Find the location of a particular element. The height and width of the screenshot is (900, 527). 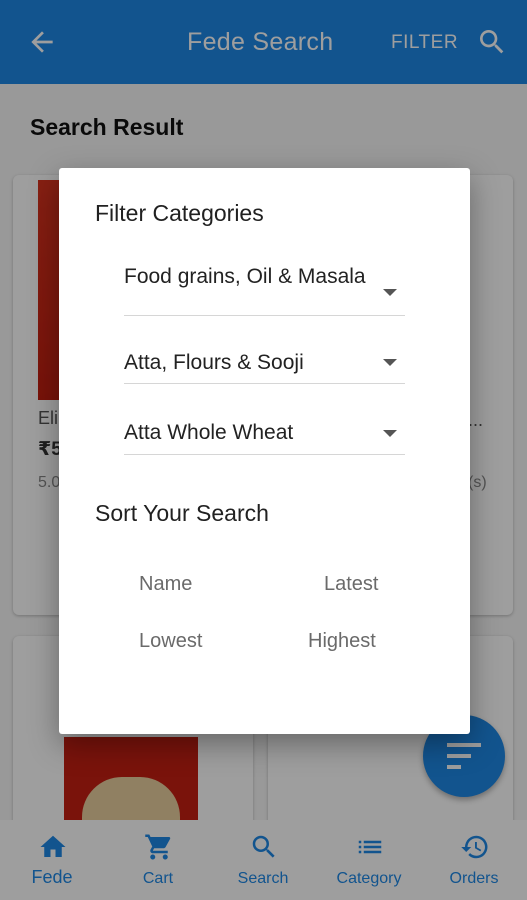

category-dropdown-level3: Atta Whole Wheat is located at coordinates (264, 433).